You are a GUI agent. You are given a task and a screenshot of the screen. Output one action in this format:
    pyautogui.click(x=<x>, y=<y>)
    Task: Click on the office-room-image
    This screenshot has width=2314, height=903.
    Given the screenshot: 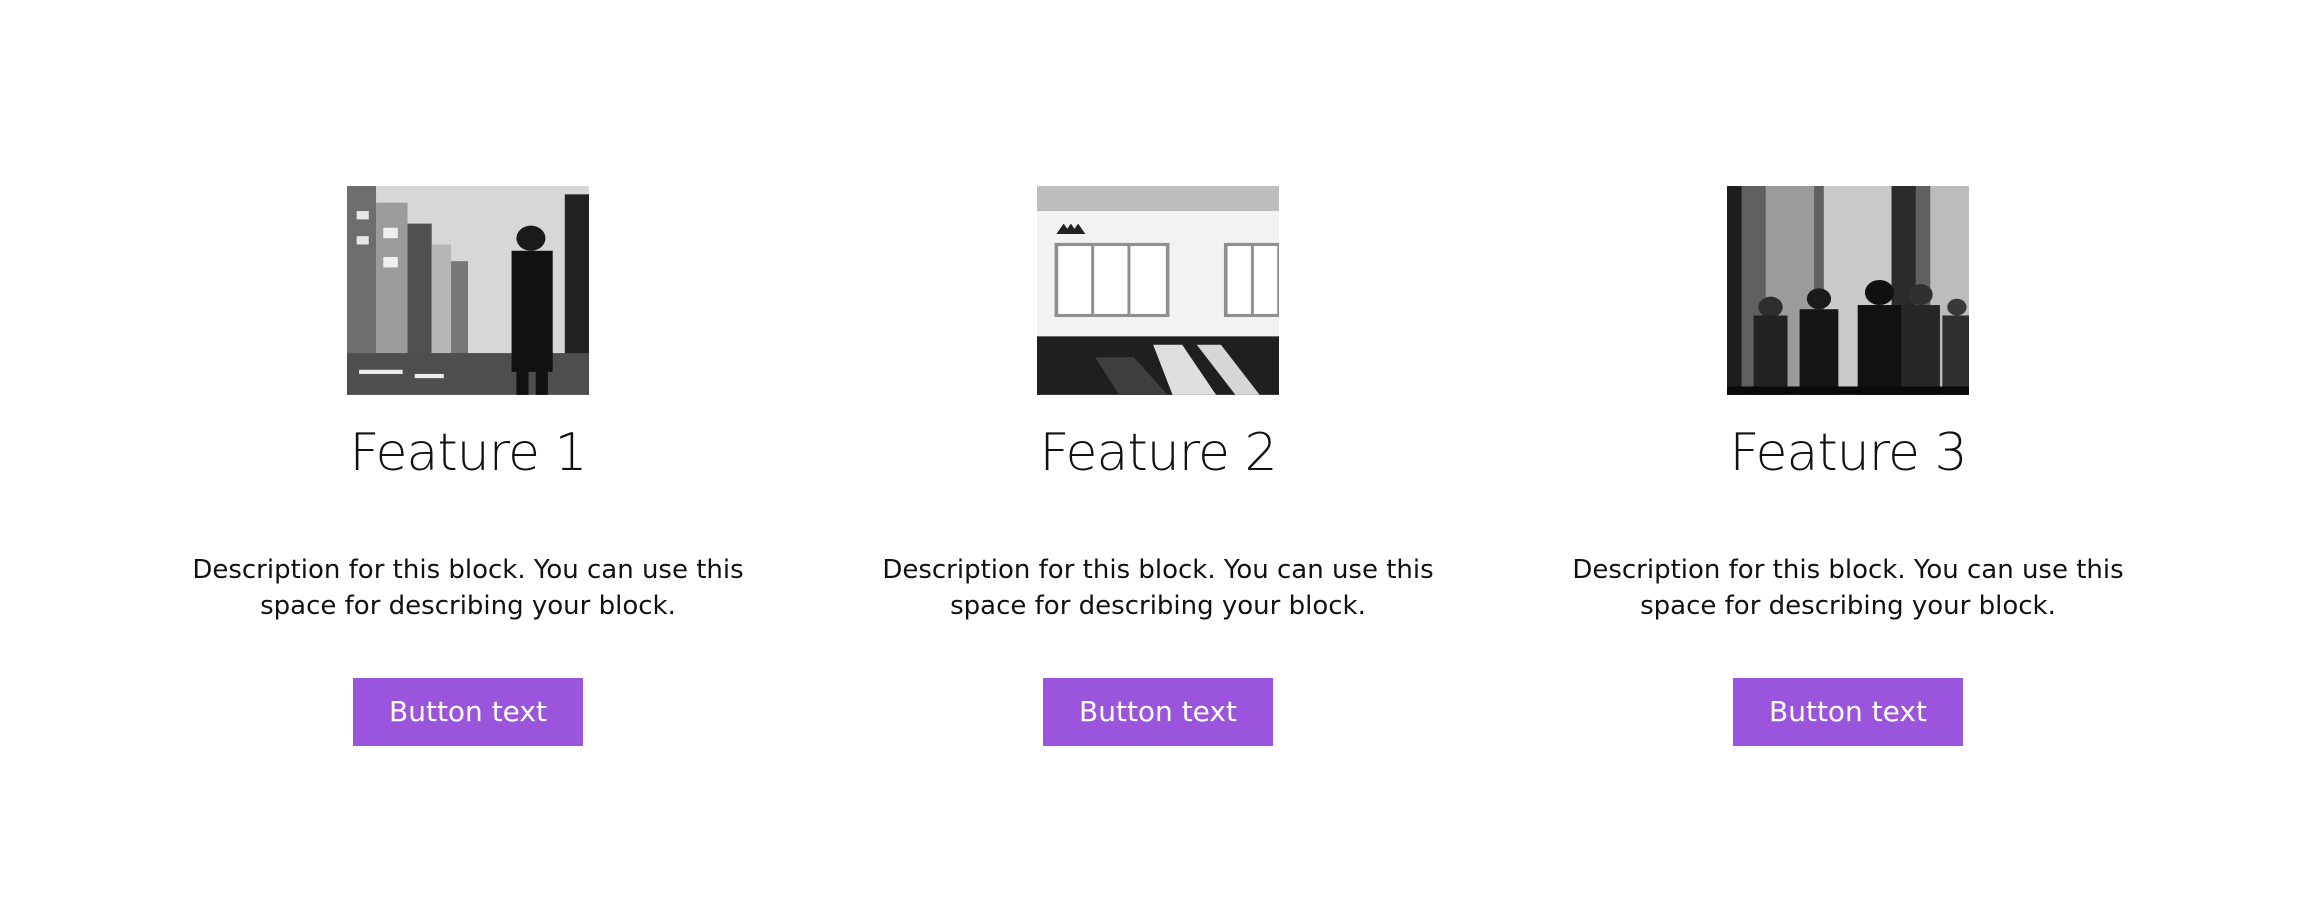 What is the action you would take?
    pyautogui.click(x=1158, y=290)
    